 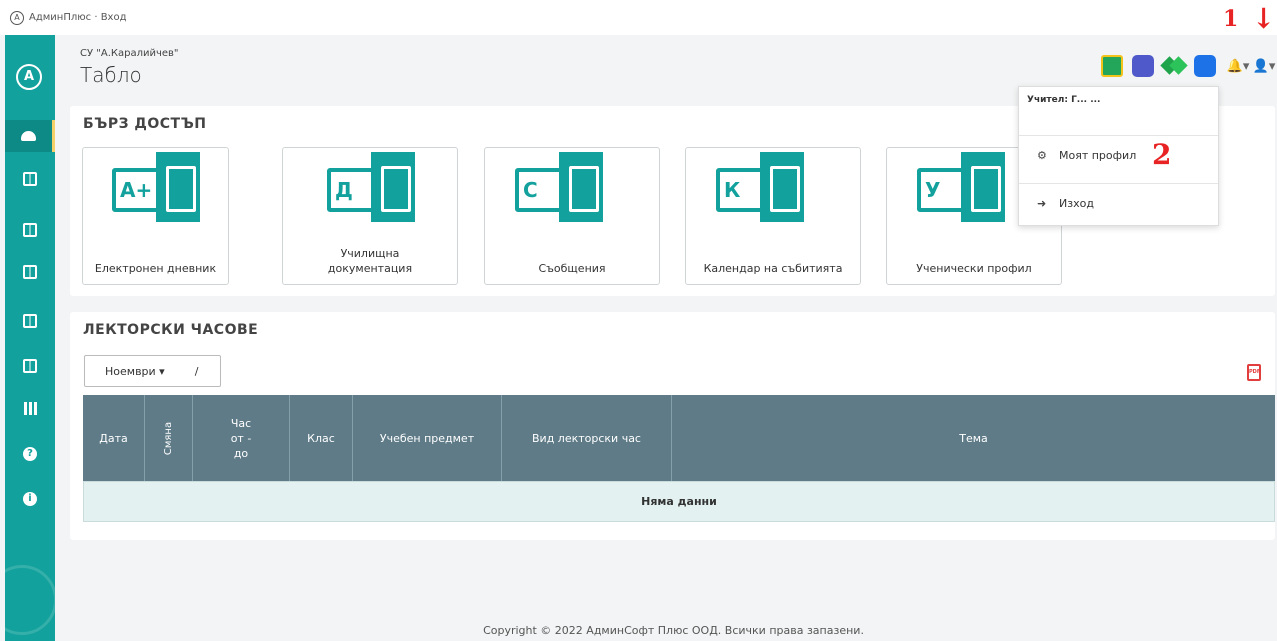 I want to click on grid-icon, so click(x=30, y=408).